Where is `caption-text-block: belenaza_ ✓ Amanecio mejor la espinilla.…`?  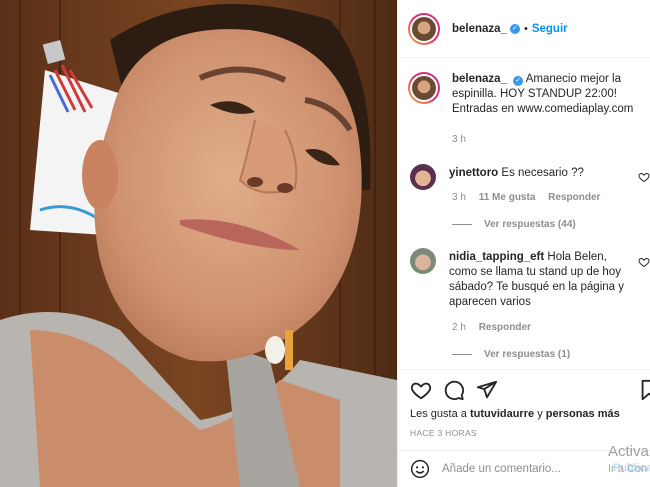 caption-text-block: belenaza_ ✓ Amanecio mejor la espinilla.… is located at coordinates (550, 94).